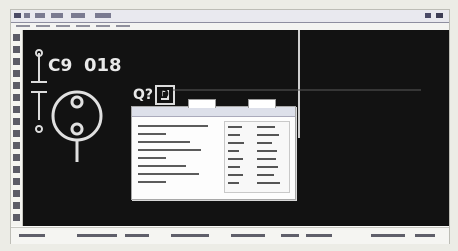  What do you see at coordinates (213, 149) in the screenshot?
I see `properties-dialog` at bounding box center [213, 149].